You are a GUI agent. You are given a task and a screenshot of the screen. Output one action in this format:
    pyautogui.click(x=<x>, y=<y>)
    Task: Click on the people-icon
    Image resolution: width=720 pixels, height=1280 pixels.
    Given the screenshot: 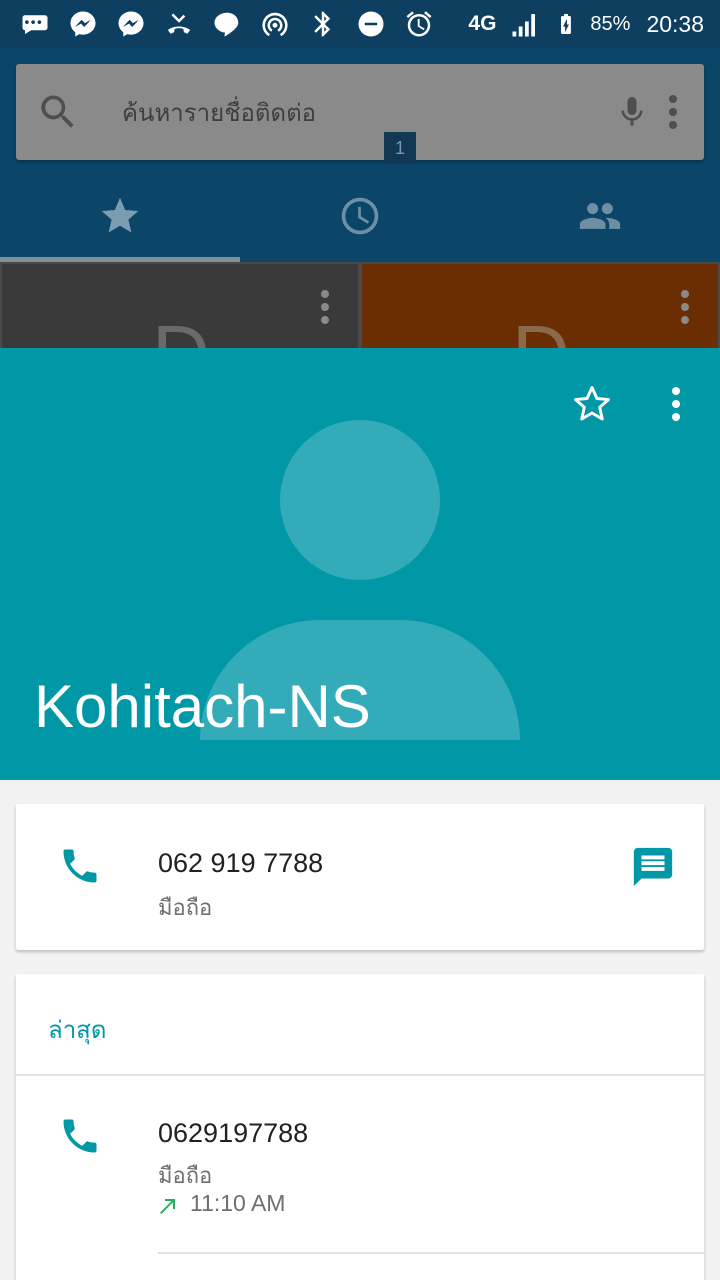 What is the action you would take?
    pyautogui.click(x=600, y=216)
    